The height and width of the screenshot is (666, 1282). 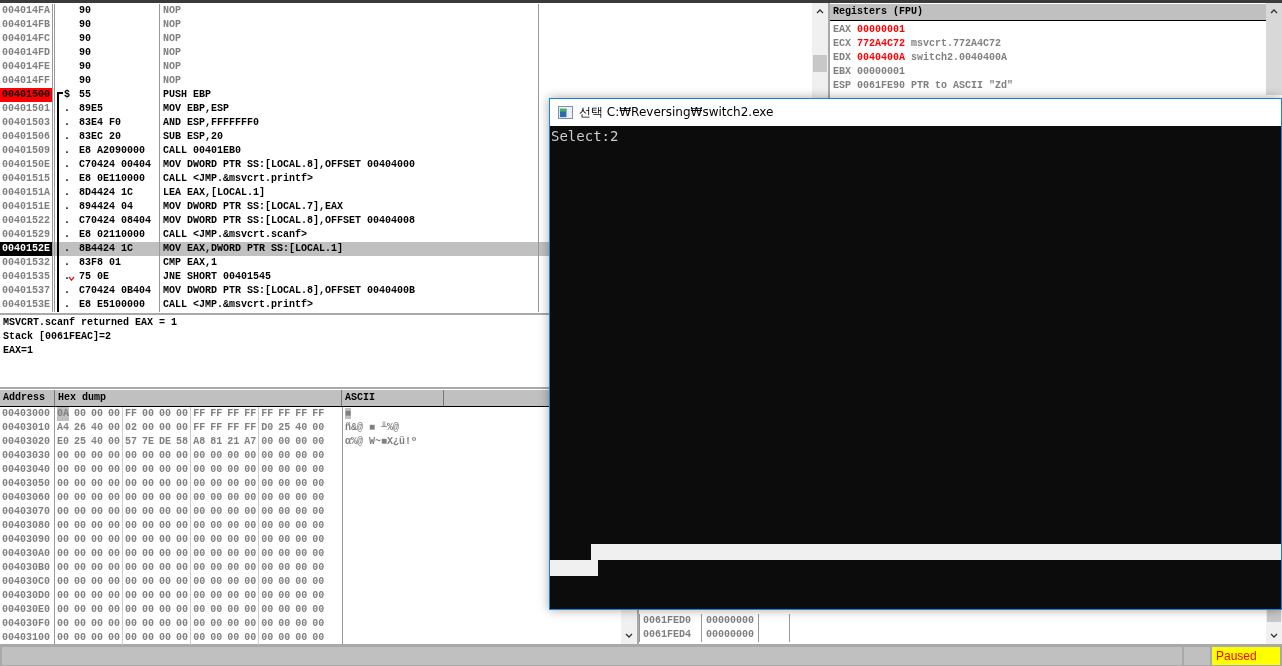 I want to click on address-cell: 00403100, so click(x=27, y=638).